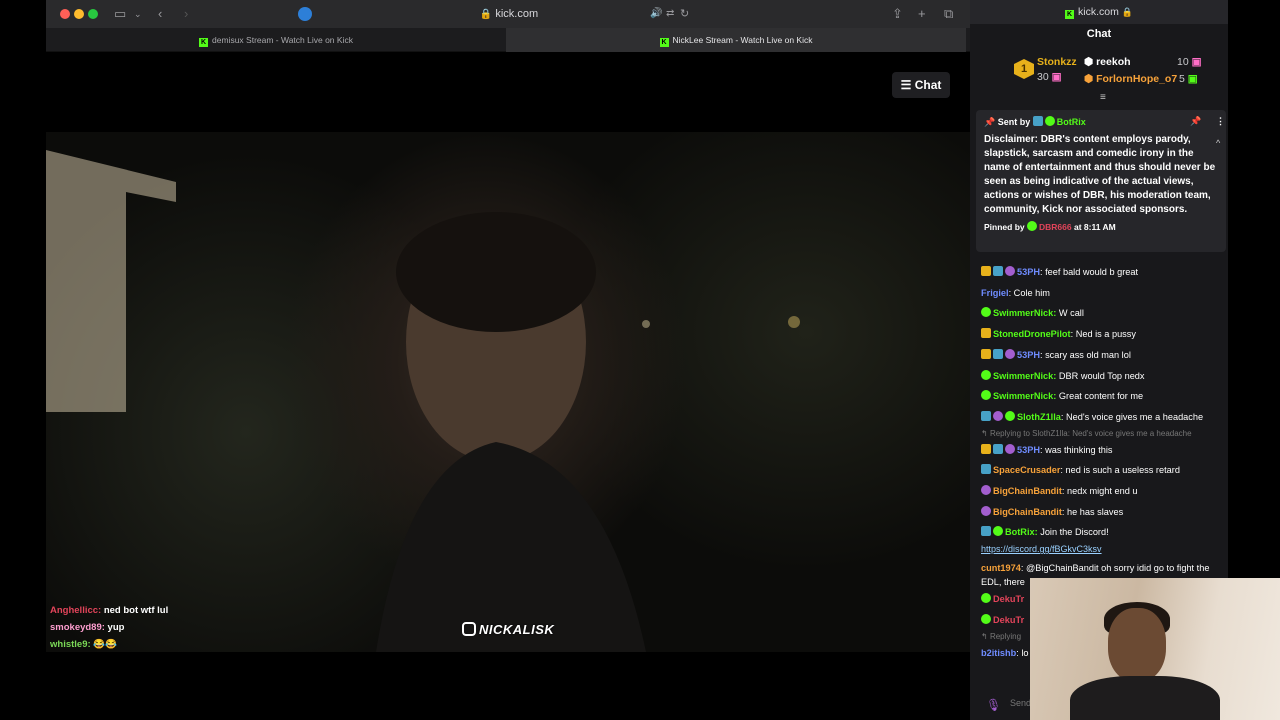 The image size is (1280, 720). What do you see at coordinates (1041, 549) in the screenshot?
I see `discord-link: https://discord.gg/fBGkvC3ksv` at bounding box center [1041, 549].